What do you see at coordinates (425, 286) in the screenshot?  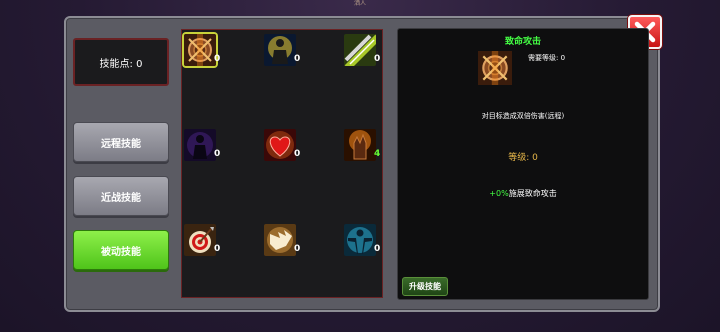 I see `upgrade-skill-button: 升级技能` at bounding box center [425, 286].